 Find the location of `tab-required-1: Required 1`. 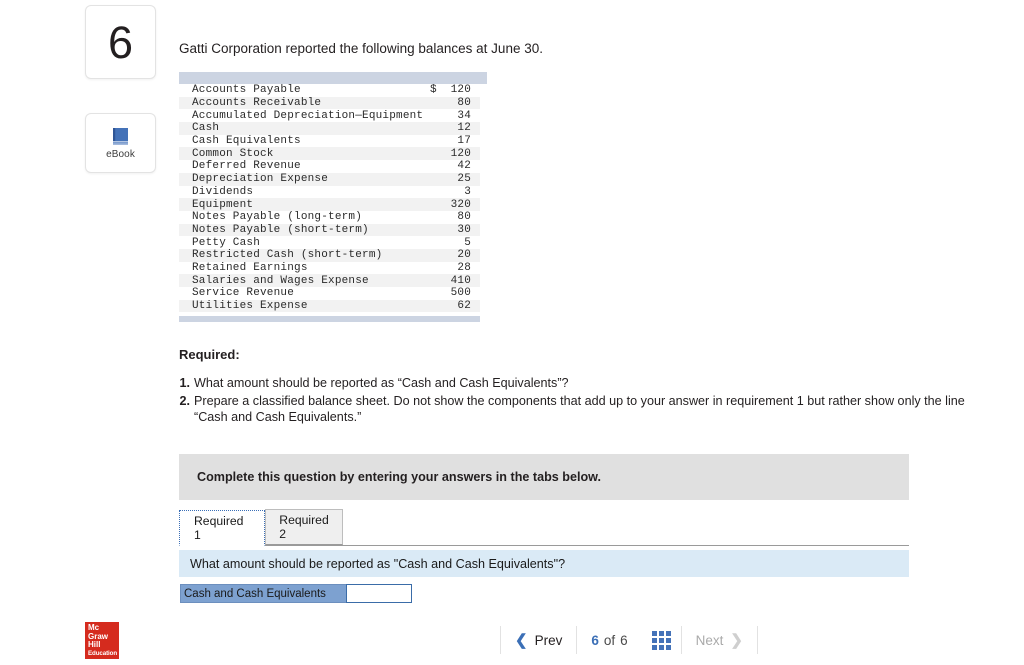

tab-required-1: Required 1 is located at coordinates (222, 528).